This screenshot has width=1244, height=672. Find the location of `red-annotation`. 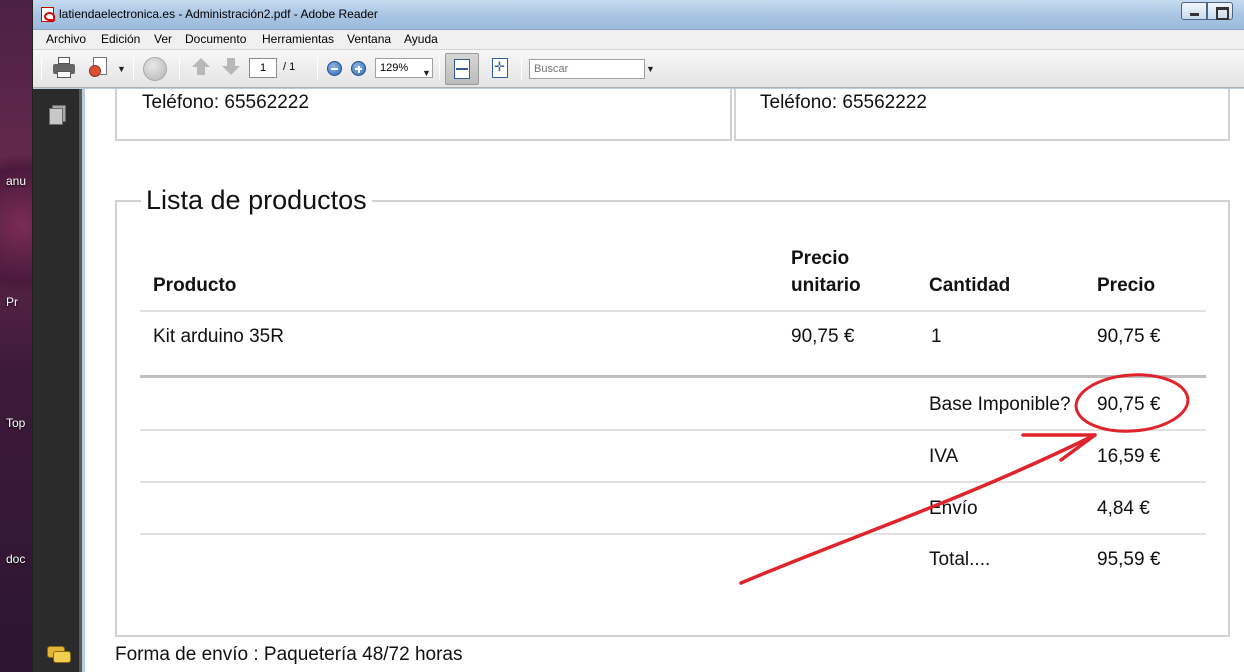

red-annotation is located at coordinates (964, 479).